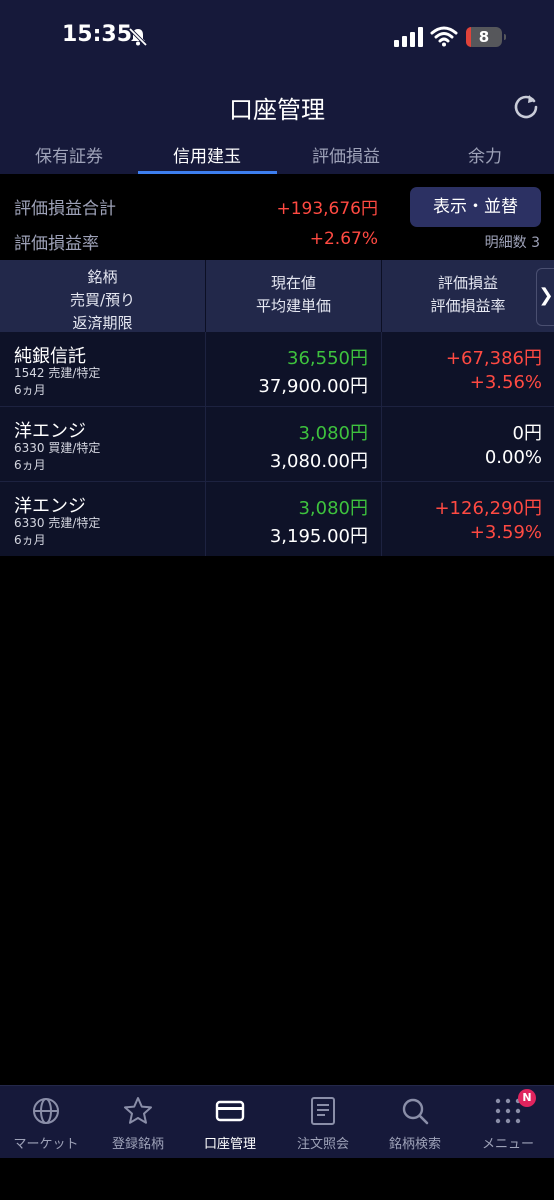 The image size is (554, 1200). I want to click on page-title: 口座管理, so click(277, 110).